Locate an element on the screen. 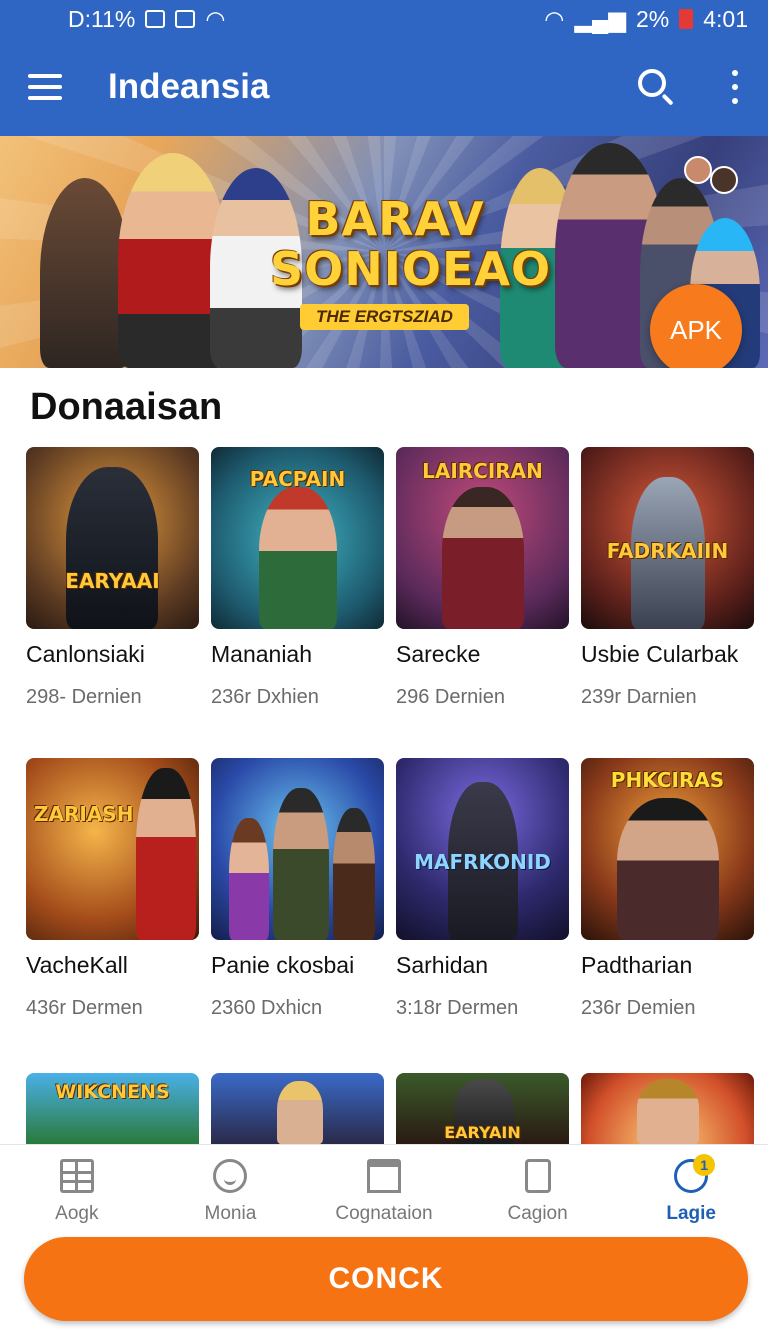 This screenshot has width=768, height=1344. game-card: MAFRKONID Sarhidan 3:18r Dermen is located at coordinates (482, 889).